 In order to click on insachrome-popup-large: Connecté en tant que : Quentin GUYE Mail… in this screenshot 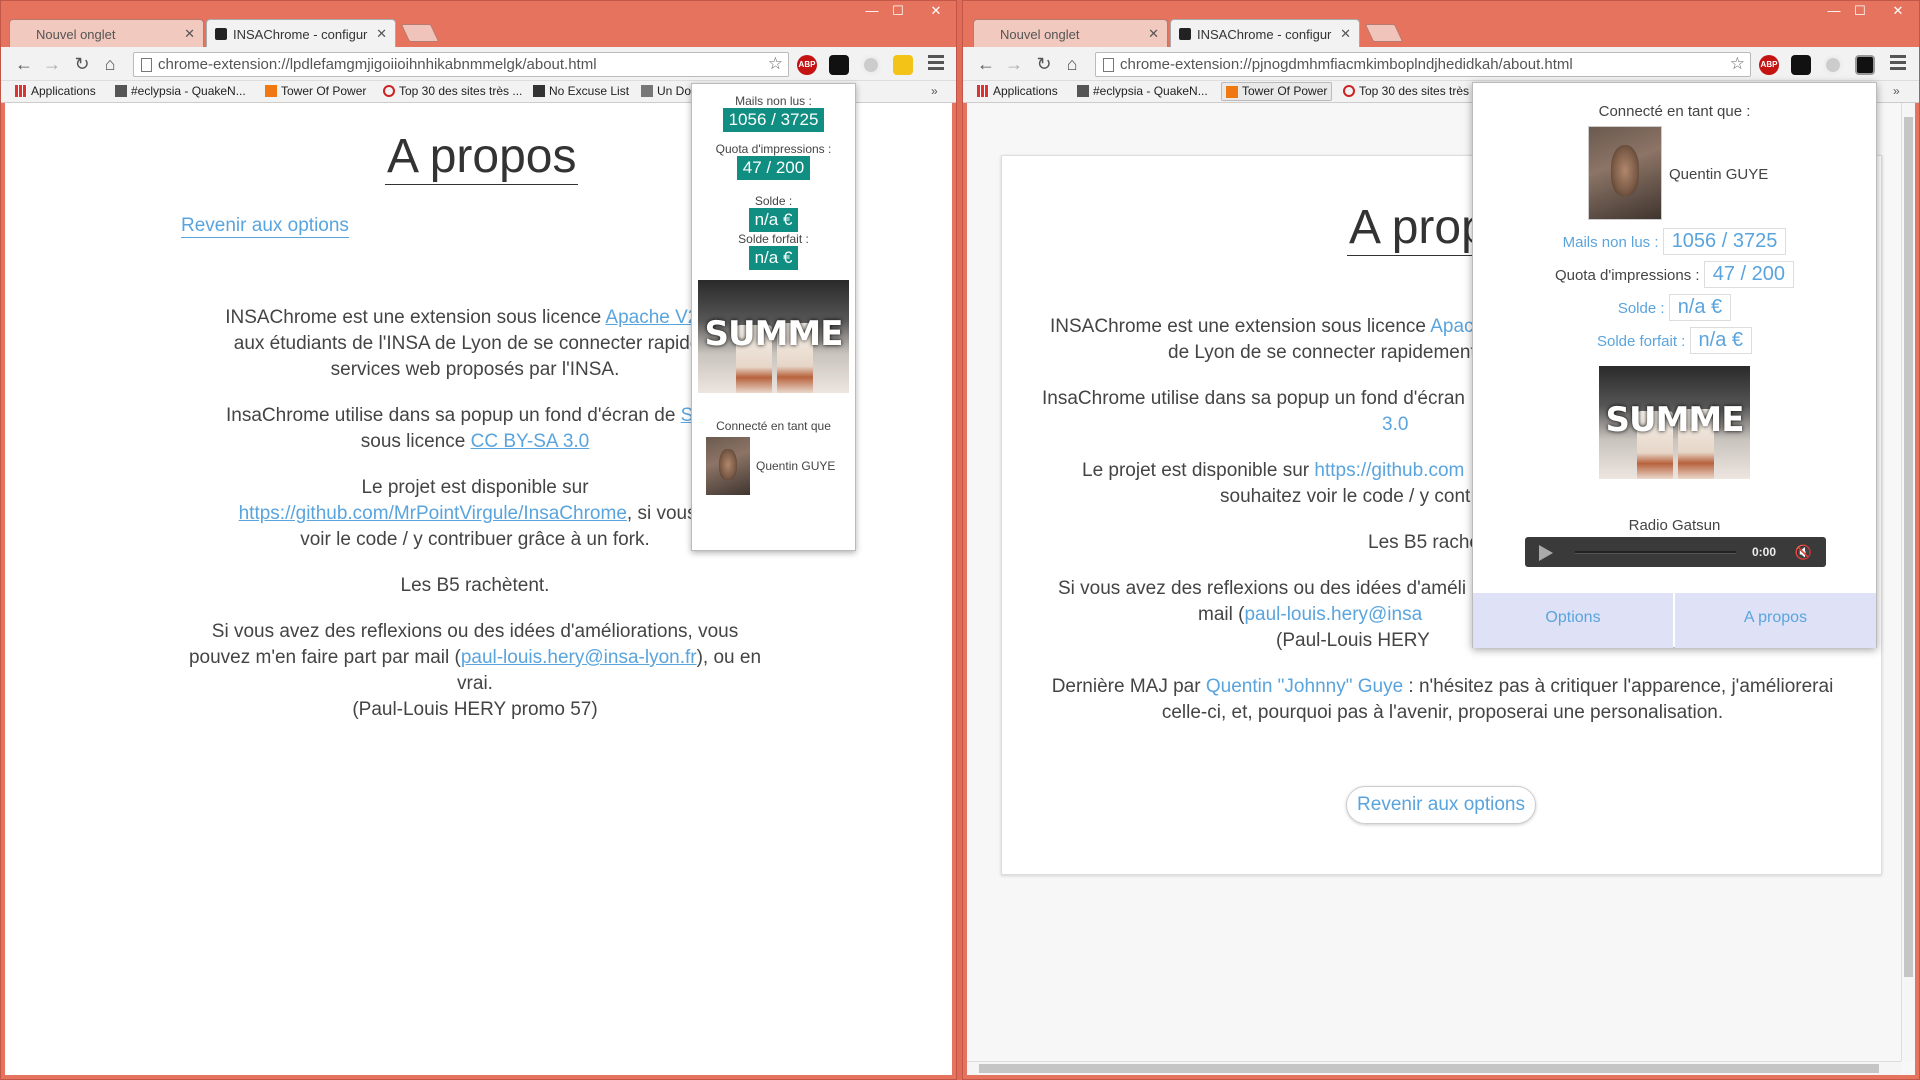, I will do `click(1674, 365)`.